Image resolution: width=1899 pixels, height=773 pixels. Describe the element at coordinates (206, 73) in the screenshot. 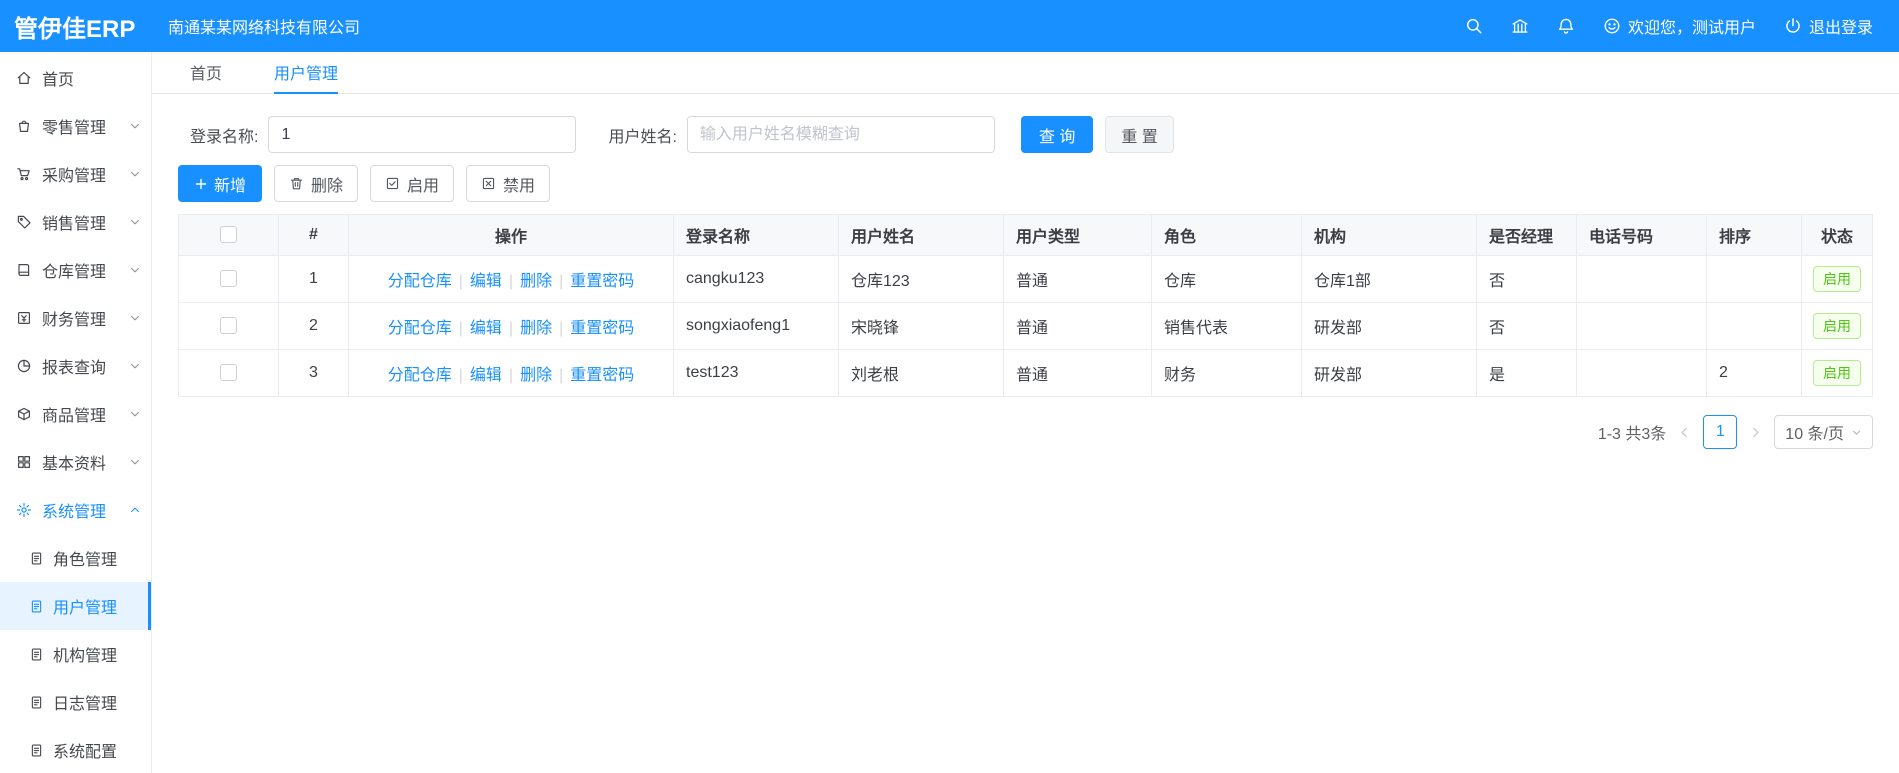

I see `tab-home: 首页` at that location.